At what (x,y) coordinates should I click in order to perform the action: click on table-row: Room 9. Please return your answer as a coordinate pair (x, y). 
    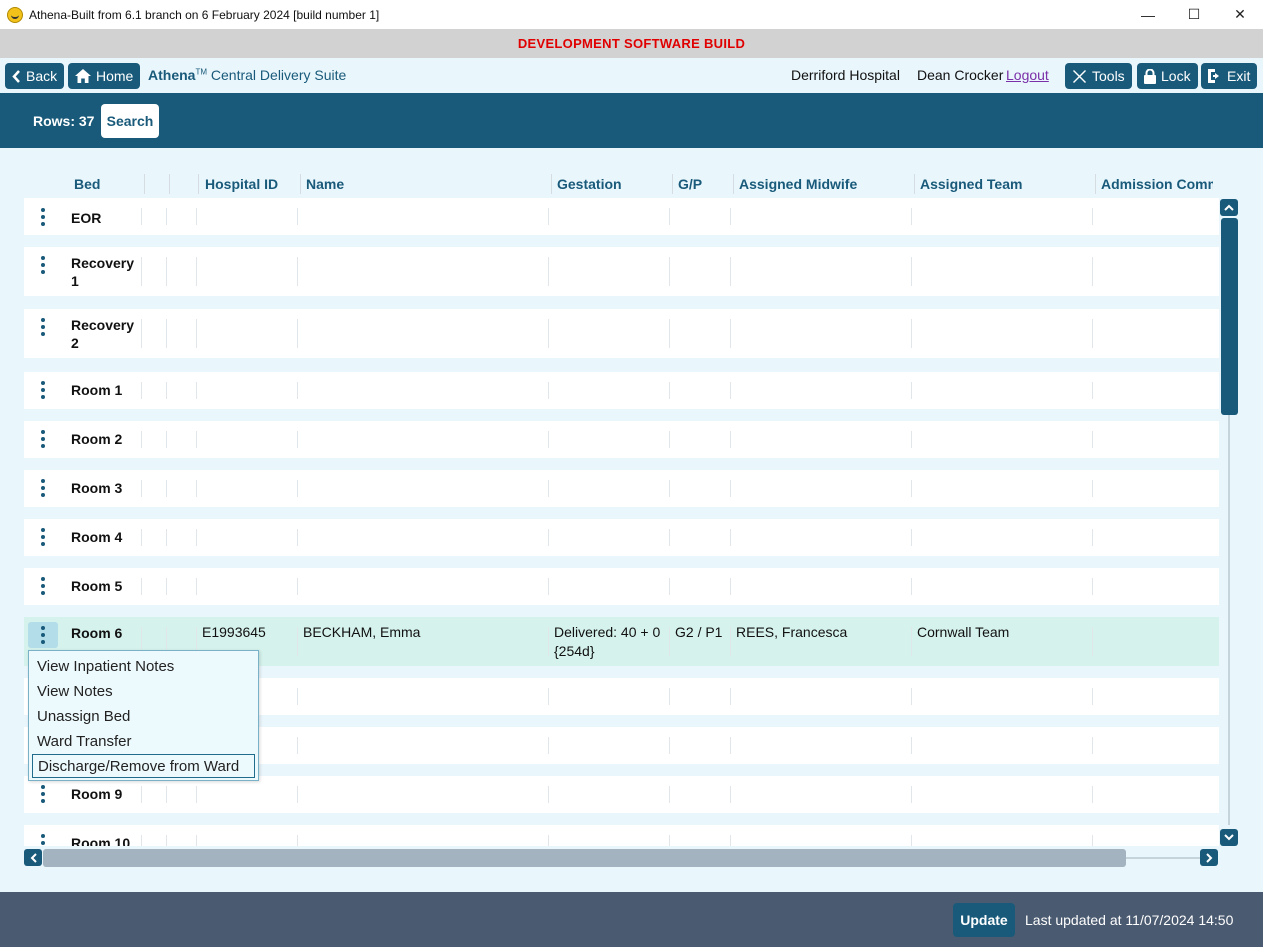
    Looking at the image, I should click on (621, 794).